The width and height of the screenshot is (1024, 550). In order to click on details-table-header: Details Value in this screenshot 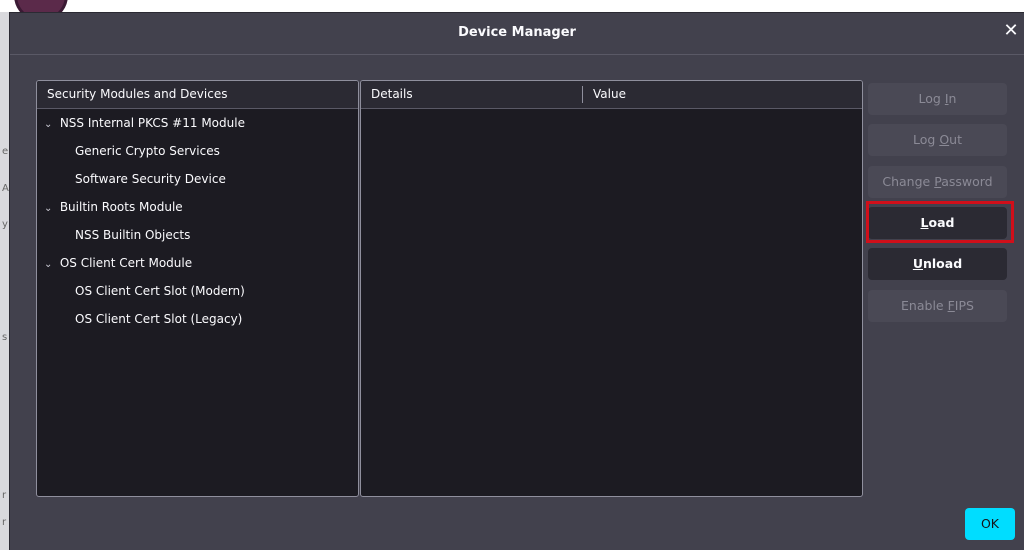, I will do `click(611, 95)`.